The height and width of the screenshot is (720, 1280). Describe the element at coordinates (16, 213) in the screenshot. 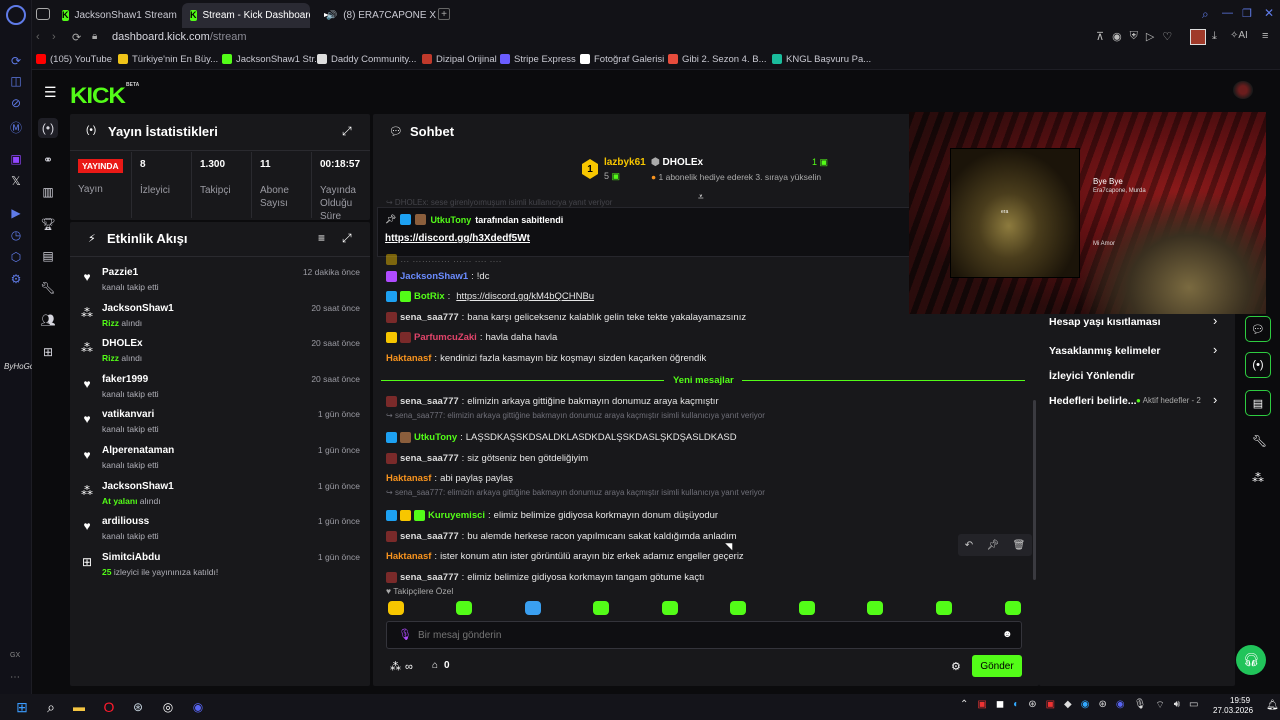

I see `play-icon: ▶` at that location.